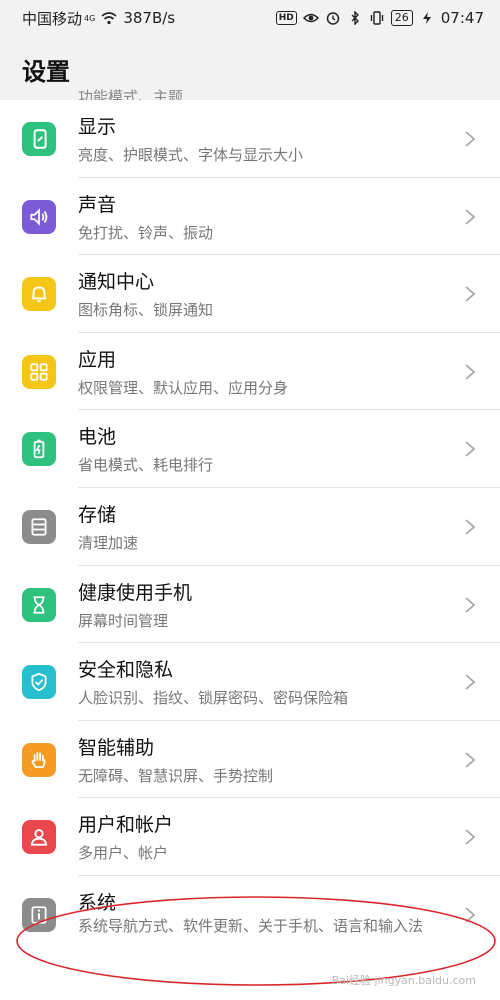 This screenshot has width=500, height=1000. I want to click on bell-icon-box, so click(39, 294).